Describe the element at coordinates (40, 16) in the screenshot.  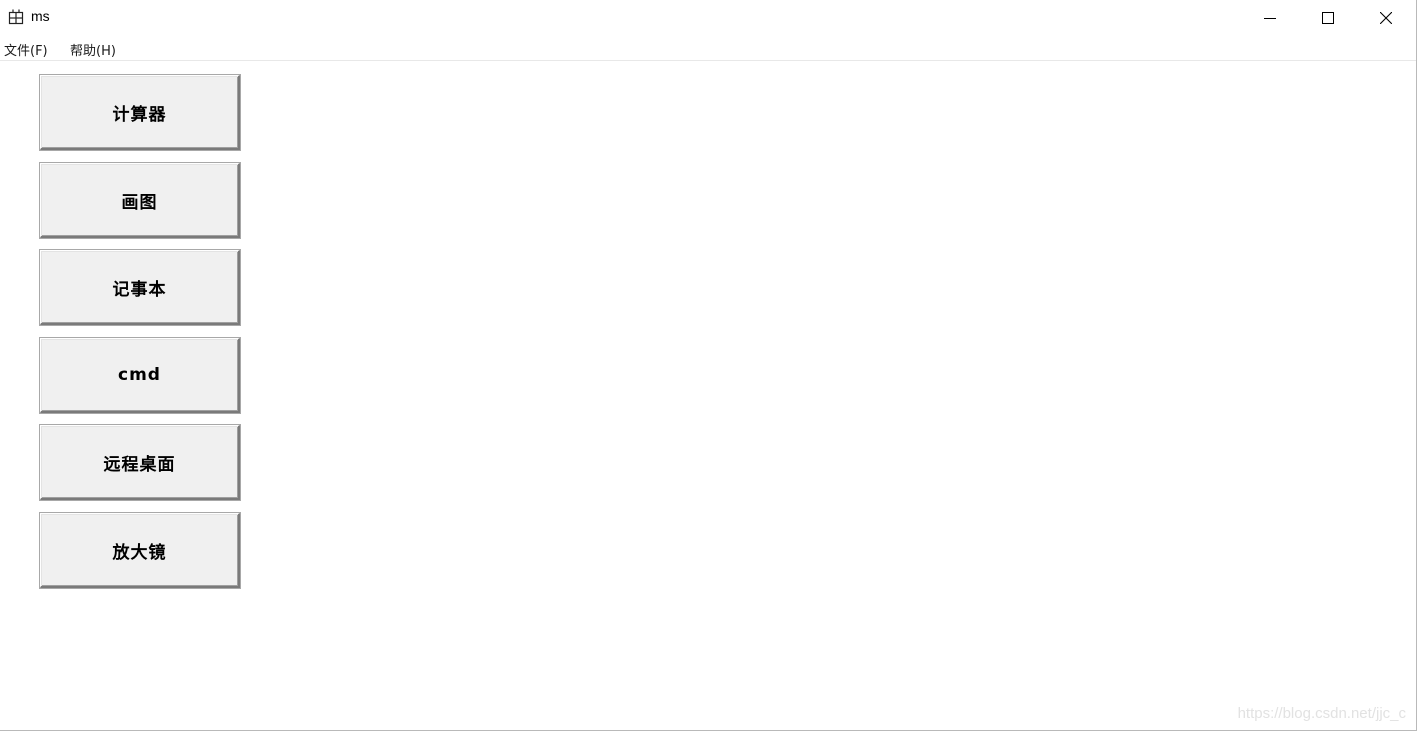
I see `window-title: ms` at that location.